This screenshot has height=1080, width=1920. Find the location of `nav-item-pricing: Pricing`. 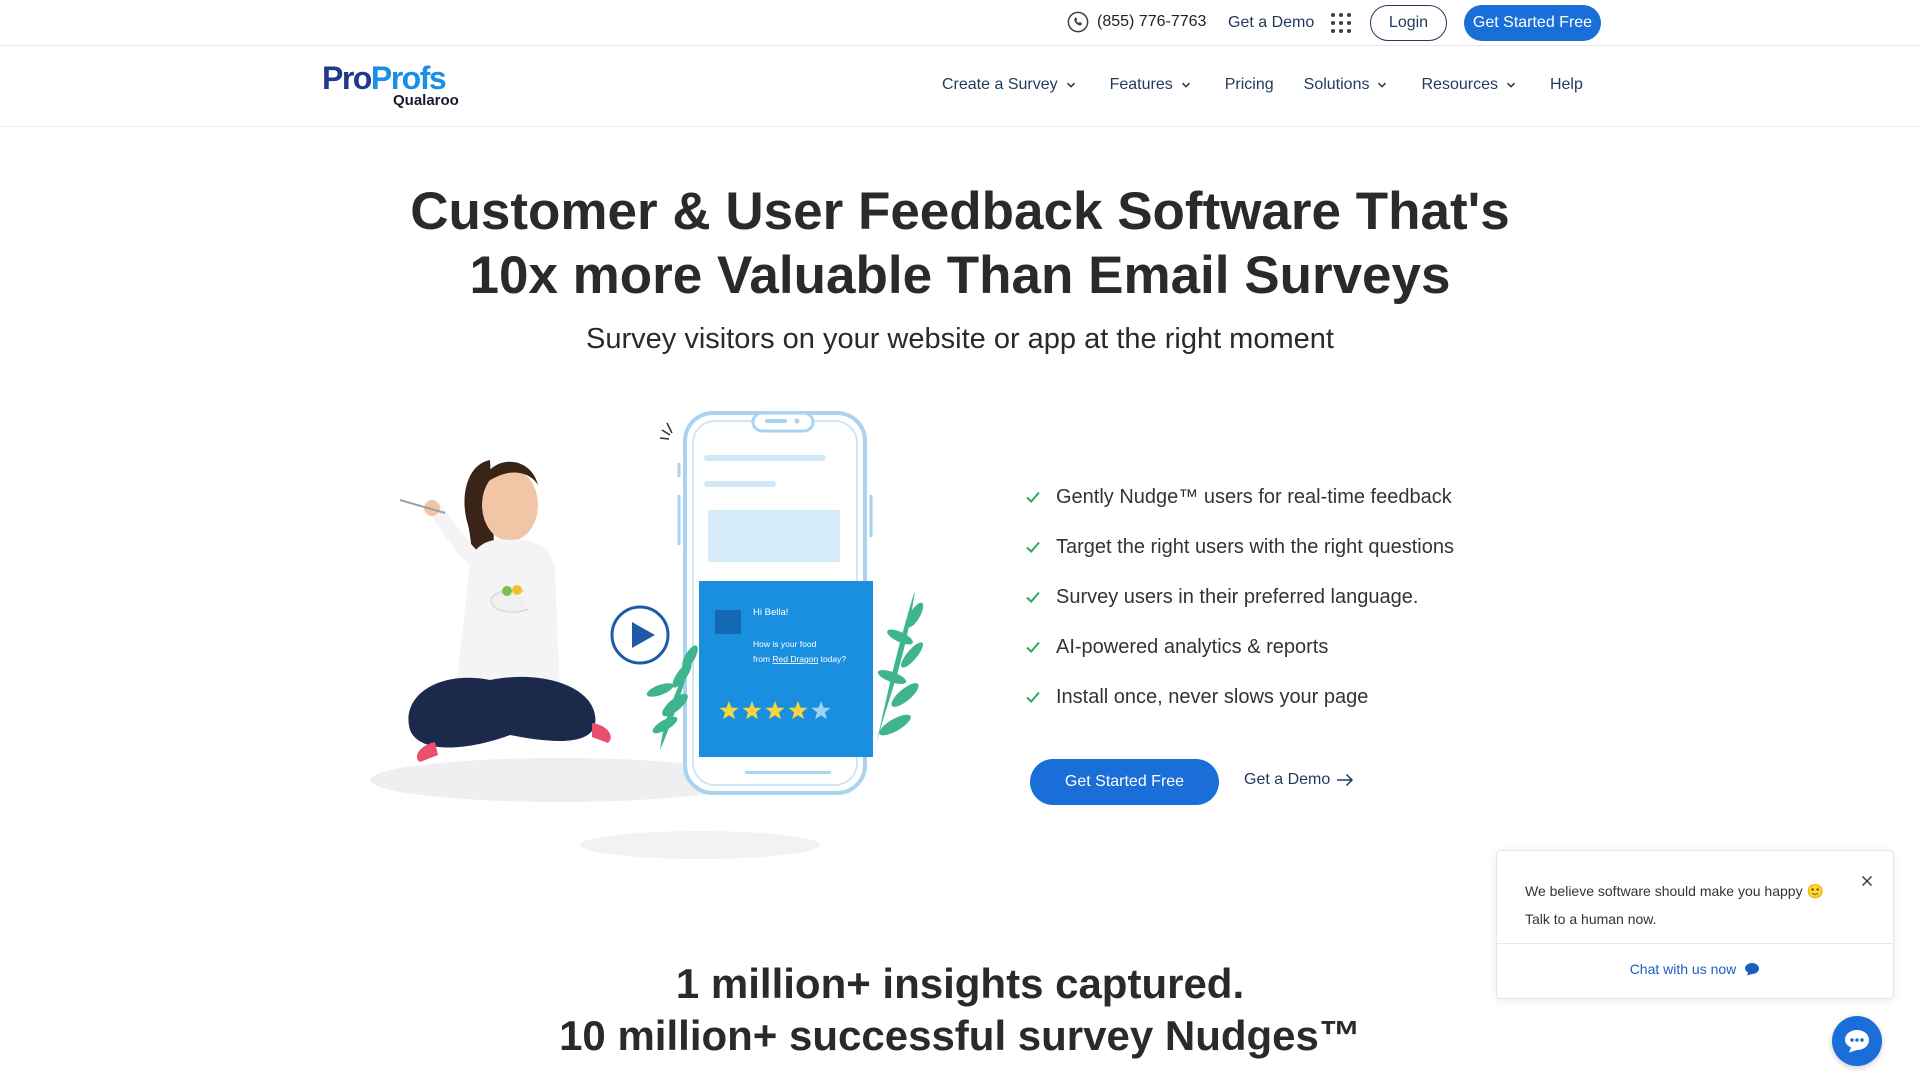

nav-item-pricing: Pricing is located at coordinates (1249, 85).